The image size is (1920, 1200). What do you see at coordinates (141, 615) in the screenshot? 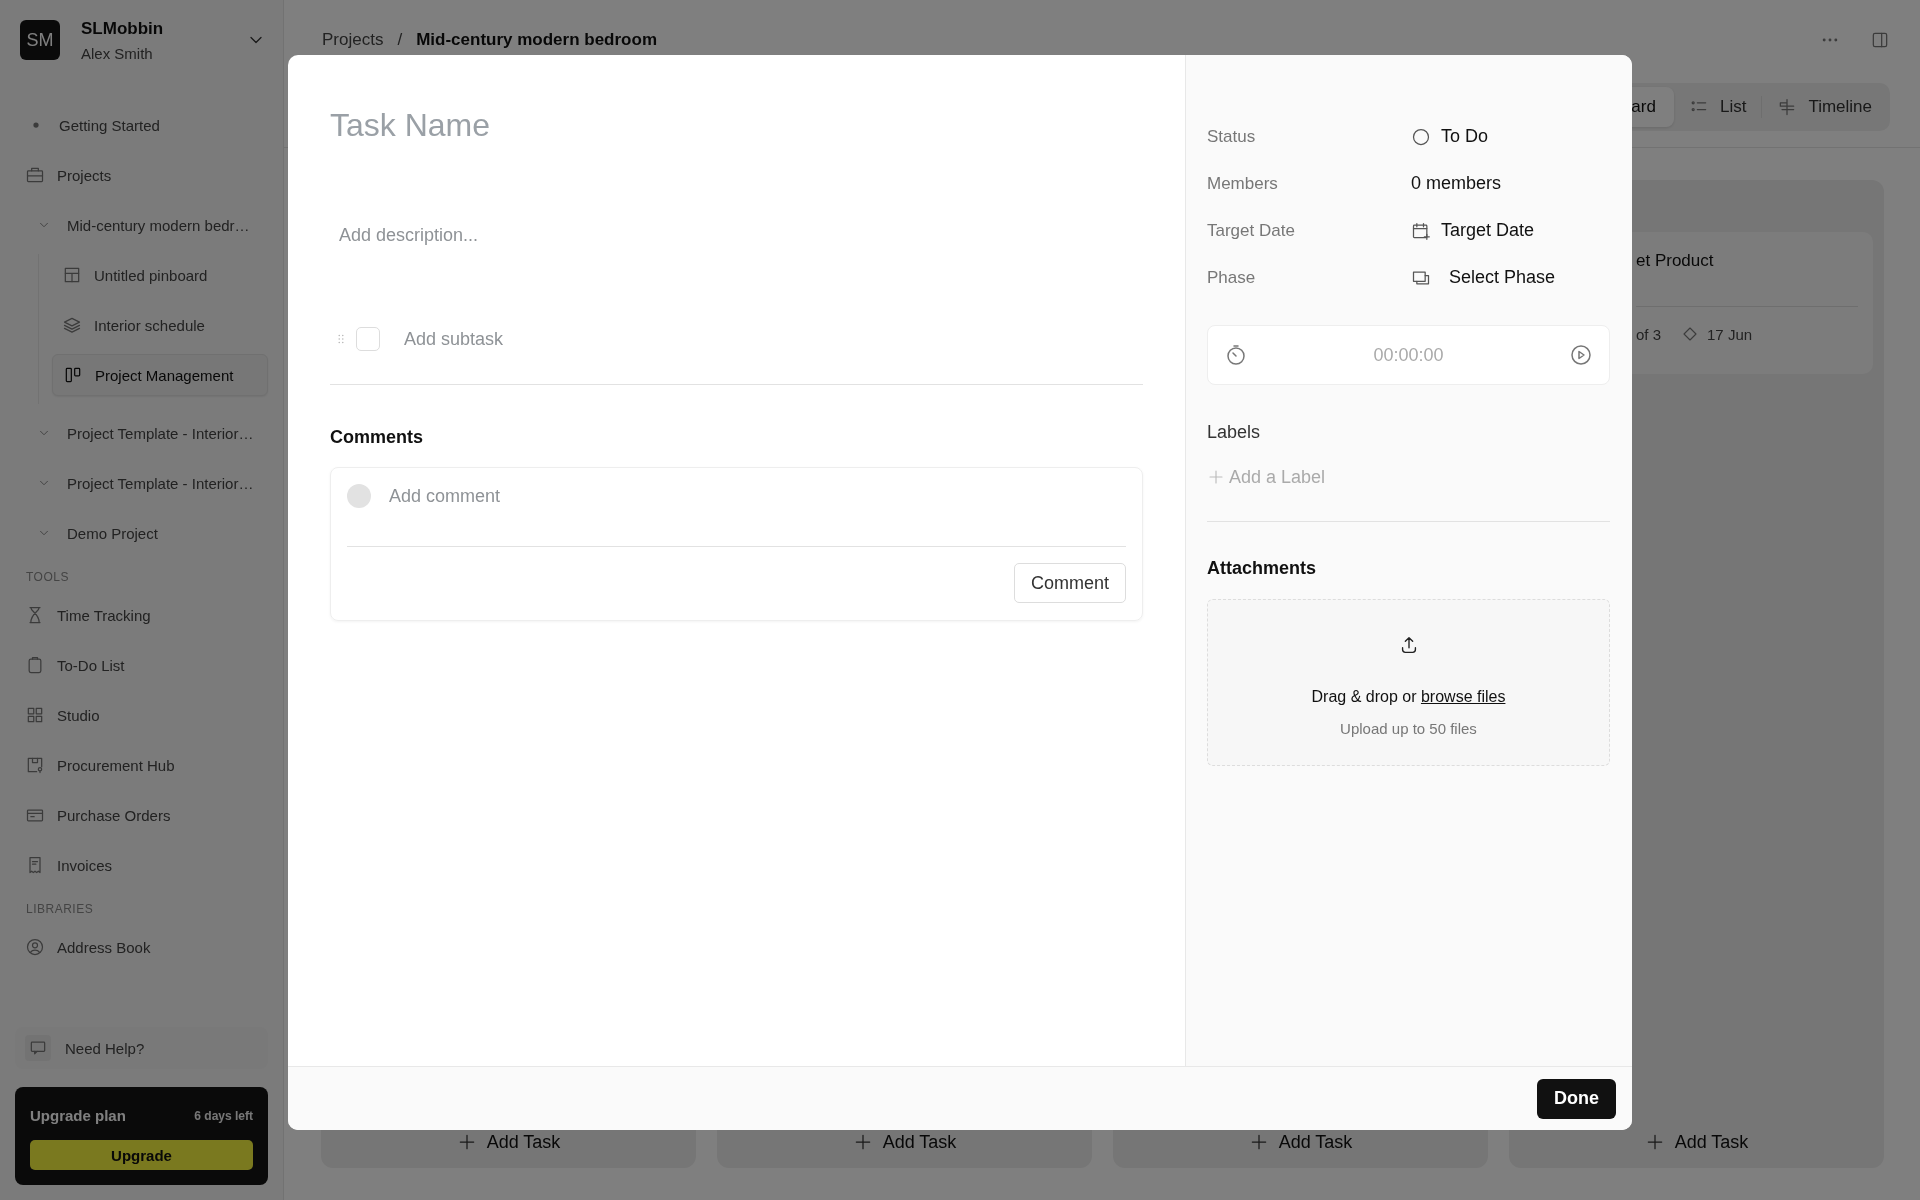
I see `sidebar-item: Time Tracking` at bounding box center [141, 615].